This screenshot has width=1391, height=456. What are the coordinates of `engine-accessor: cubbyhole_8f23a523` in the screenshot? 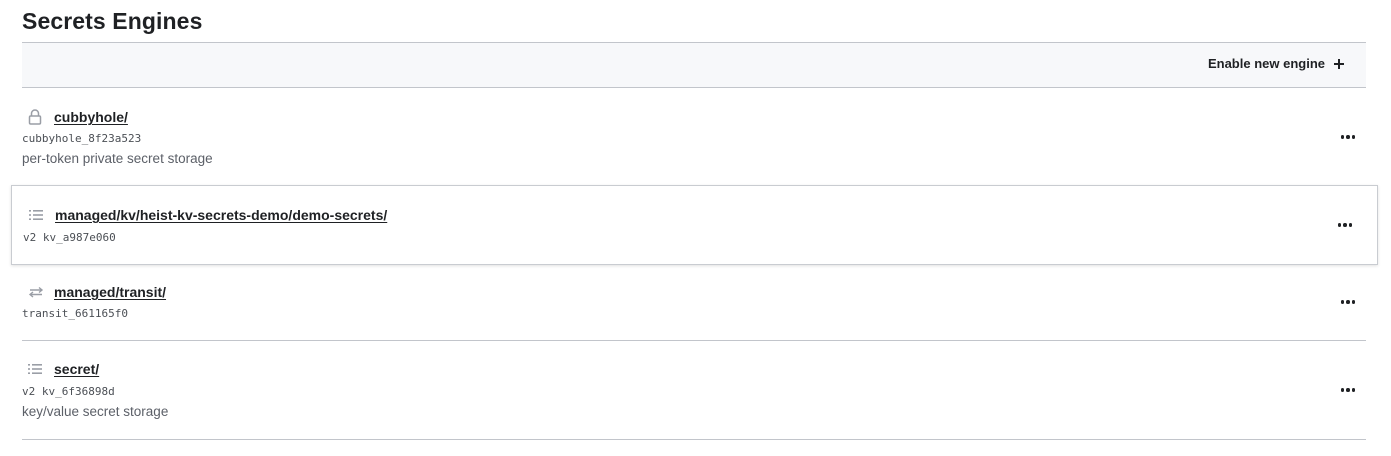 It's located at (82, 138).